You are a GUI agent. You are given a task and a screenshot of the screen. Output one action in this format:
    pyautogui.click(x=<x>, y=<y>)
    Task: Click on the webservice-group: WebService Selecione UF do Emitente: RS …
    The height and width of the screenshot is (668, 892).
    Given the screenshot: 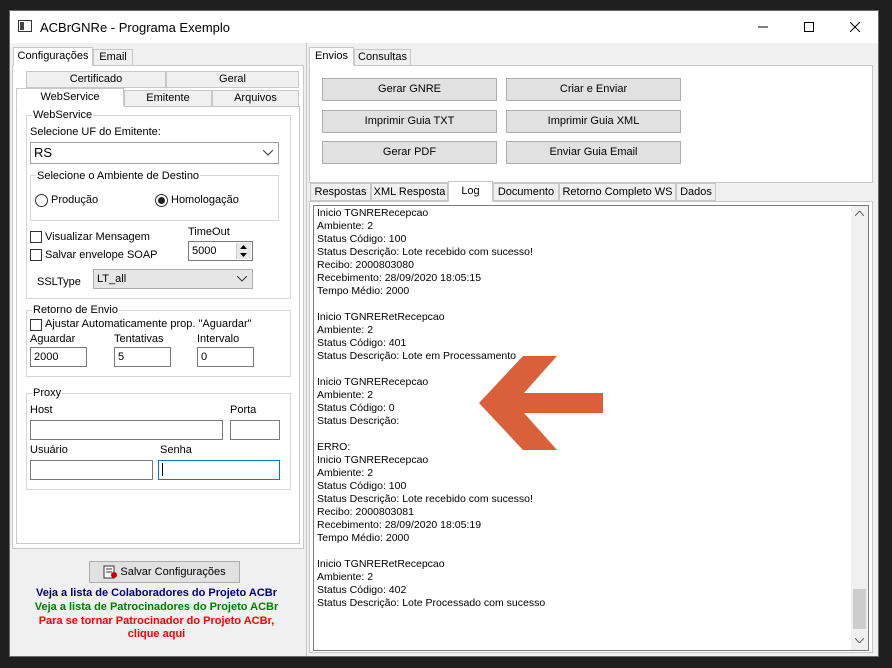 What is the action you would take?
    pyautogui.click(x=158, y=204)
    